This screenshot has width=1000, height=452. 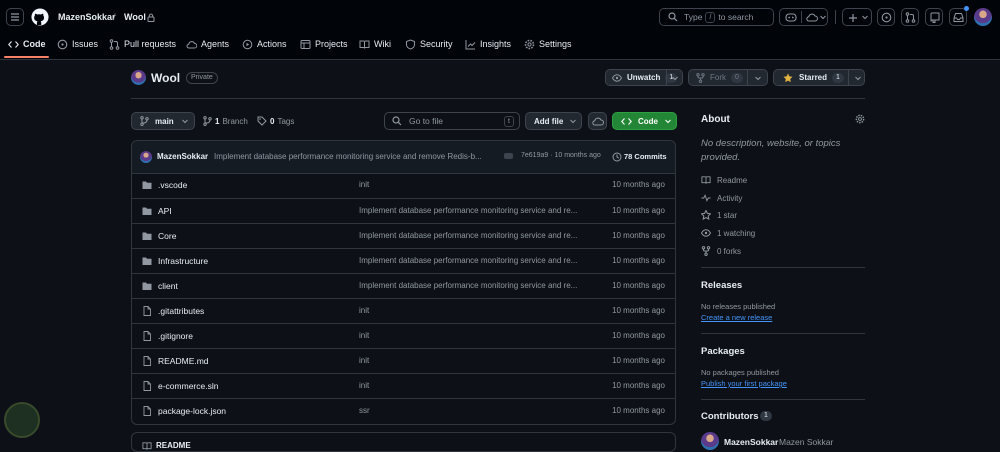 What do you see at coordinates (983, 17) in the screenshot?
I see `user-avatar` at bounding box center [983, 17].